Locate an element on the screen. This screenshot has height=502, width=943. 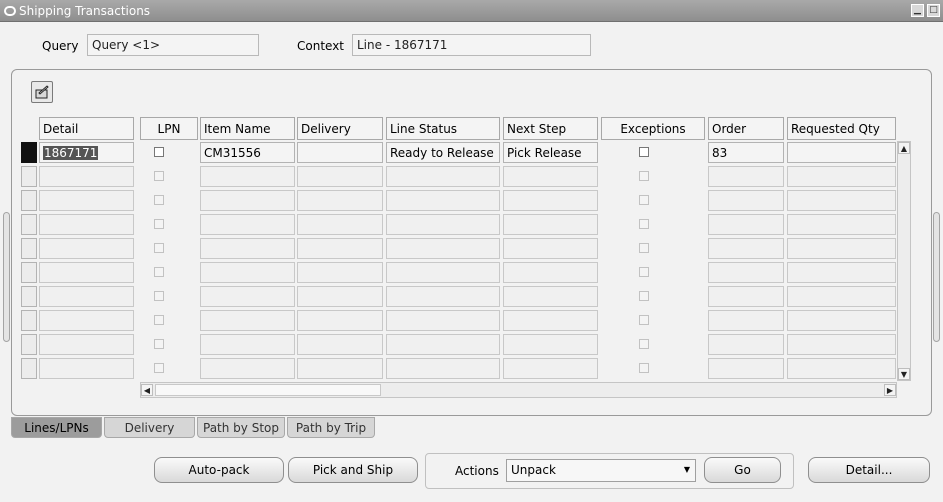
order-cell: 83 is located at coordinates (746, 152).